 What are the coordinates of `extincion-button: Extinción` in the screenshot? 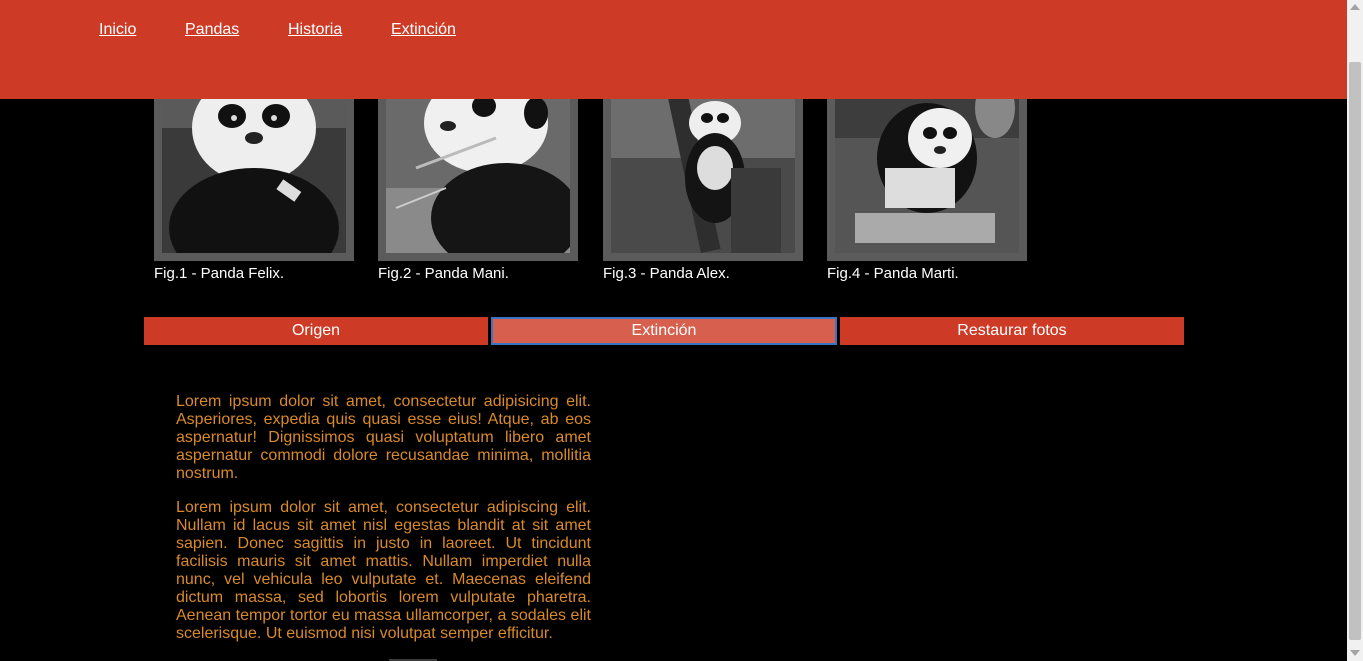 It's located at (664, 331).